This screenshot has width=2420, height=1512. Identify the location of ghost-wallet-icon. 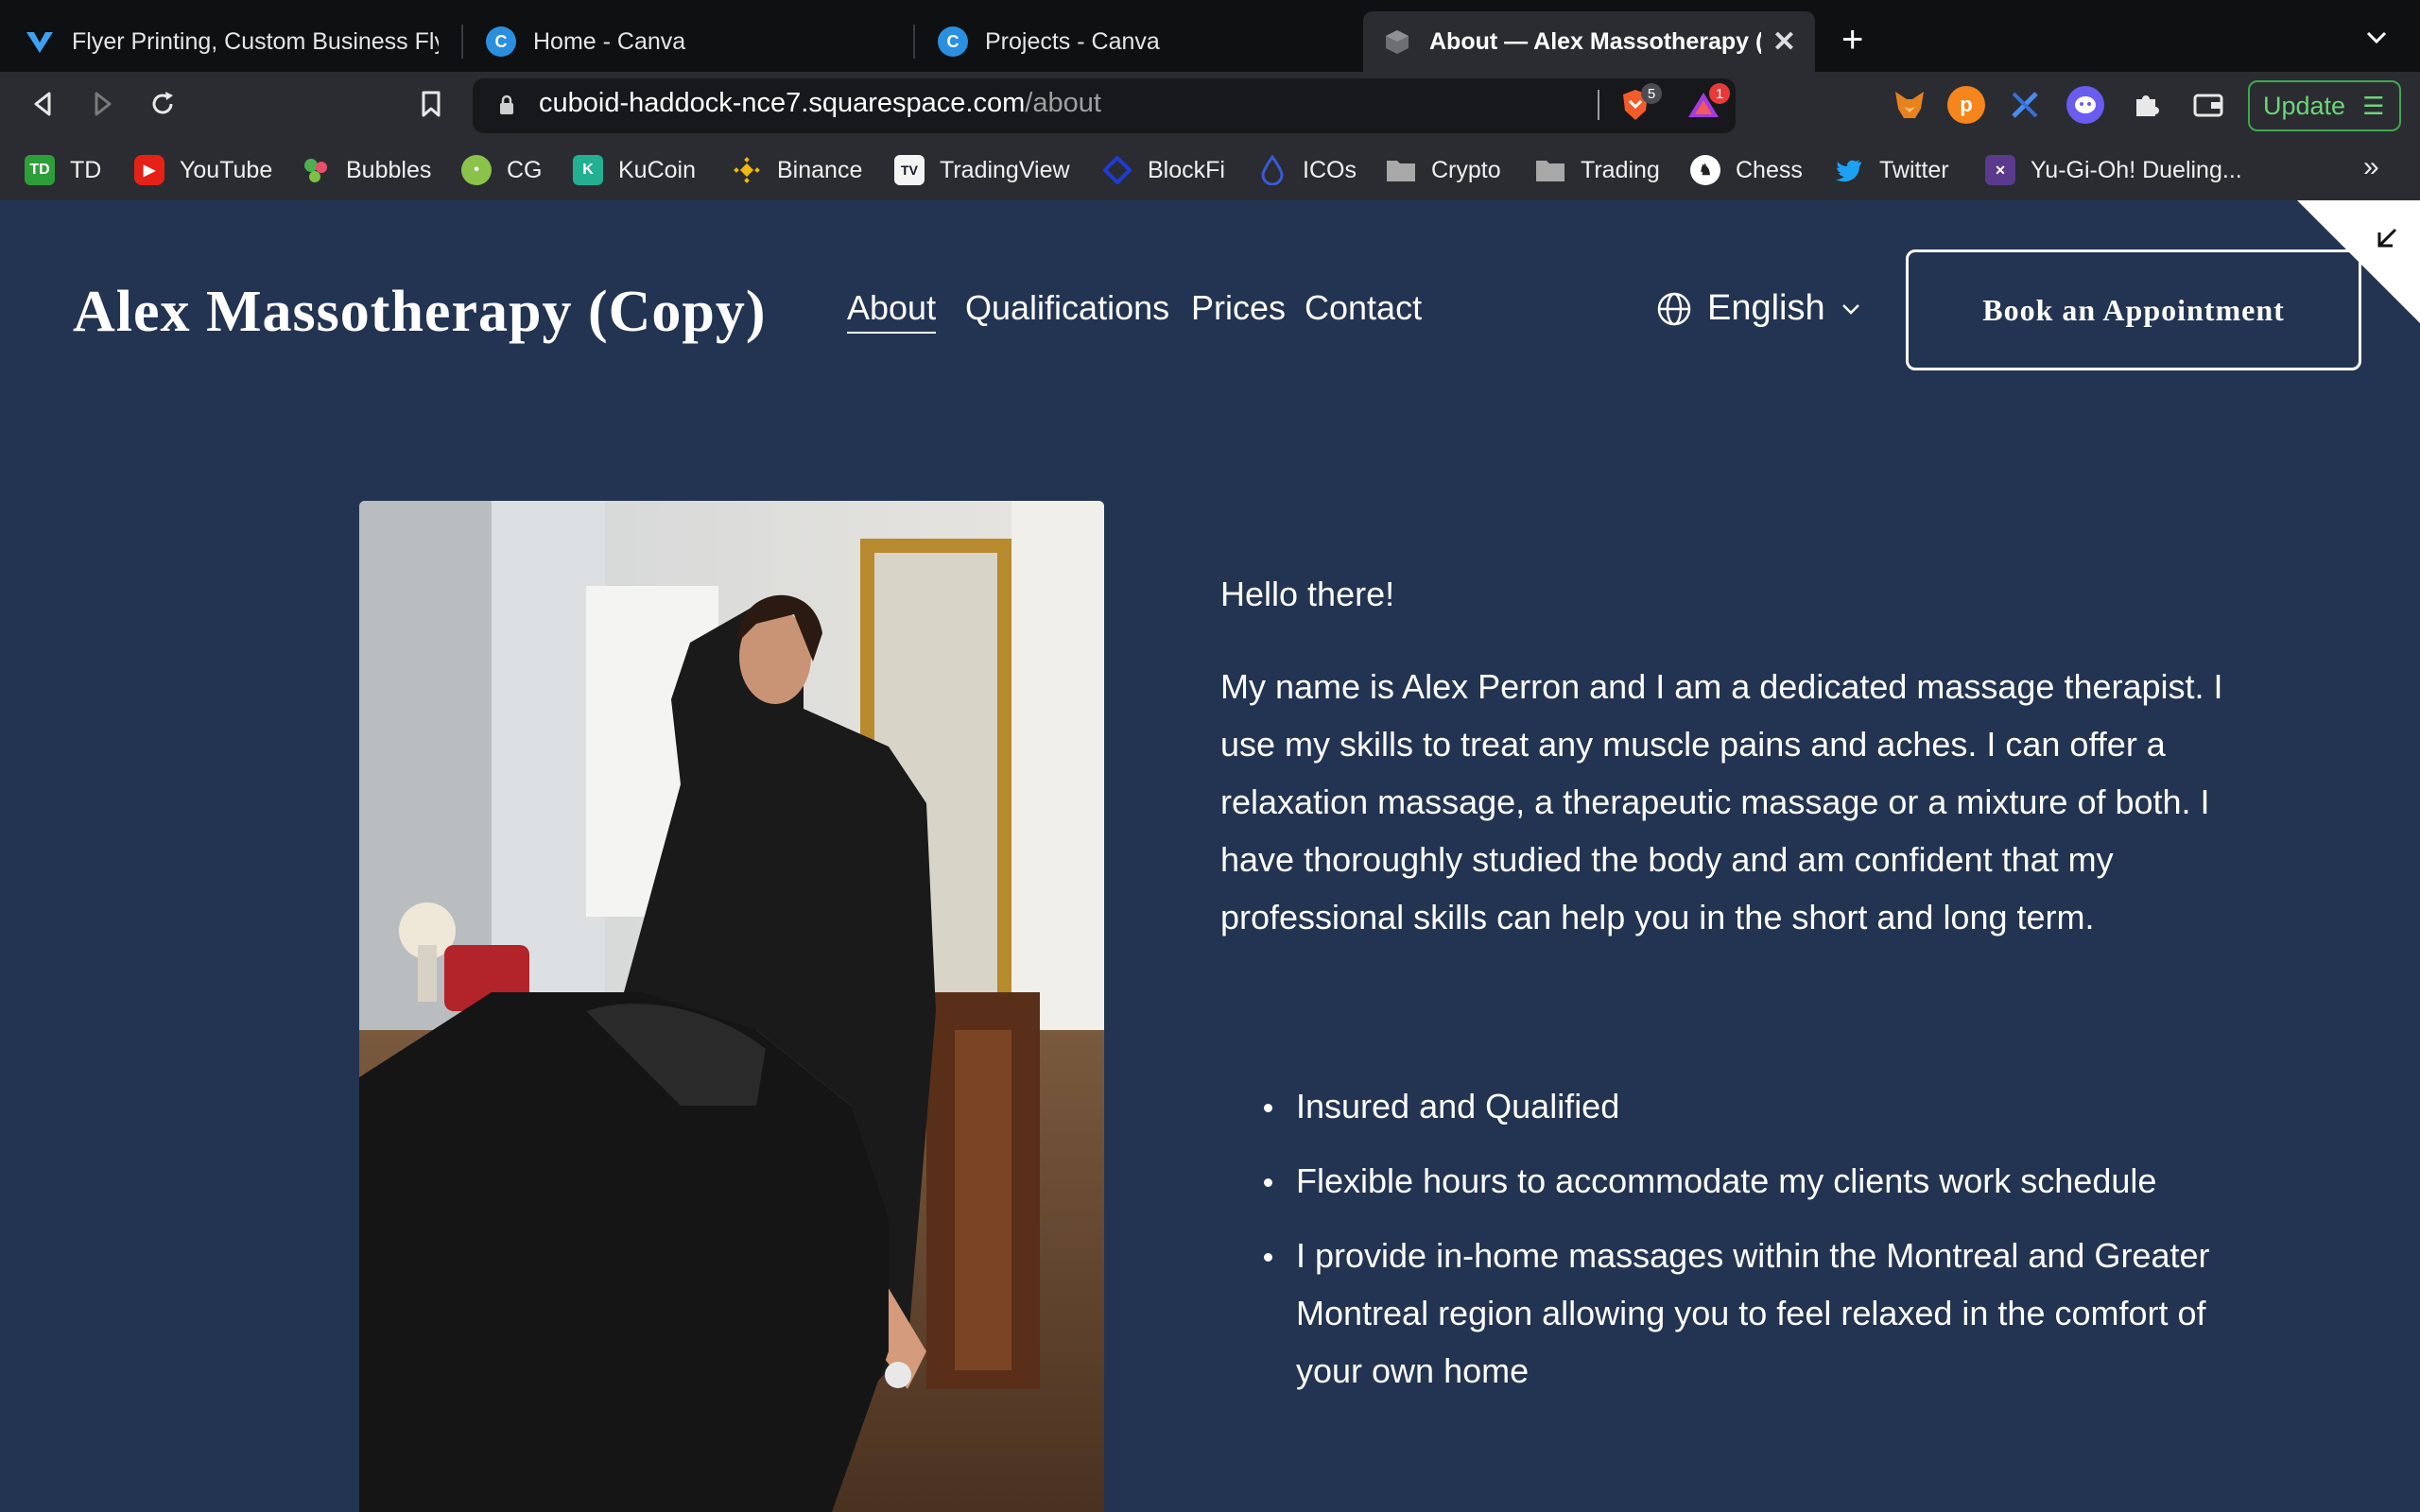
(2085, 105).